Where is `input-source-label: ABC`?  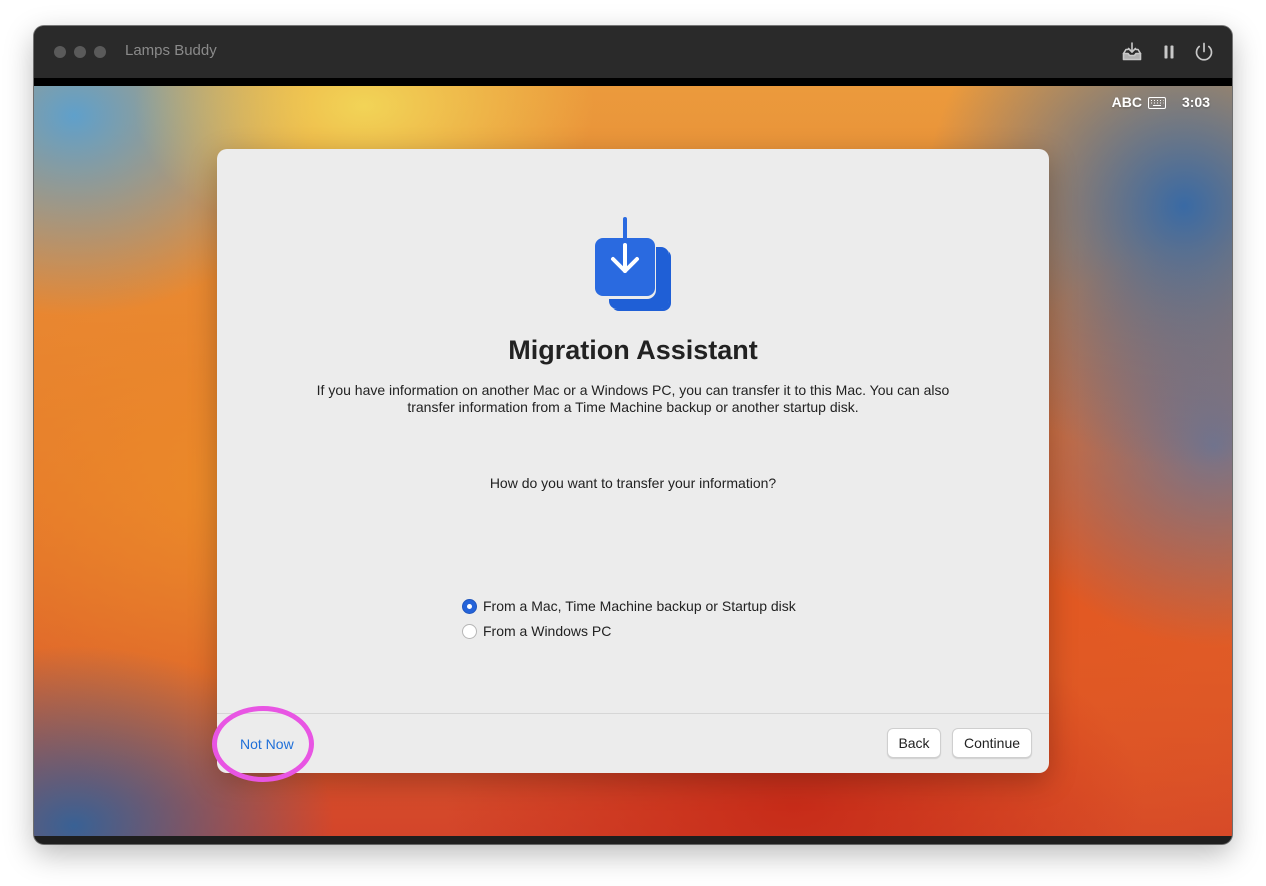 input-source-label: ABC is located at coordinates (1127, 102).